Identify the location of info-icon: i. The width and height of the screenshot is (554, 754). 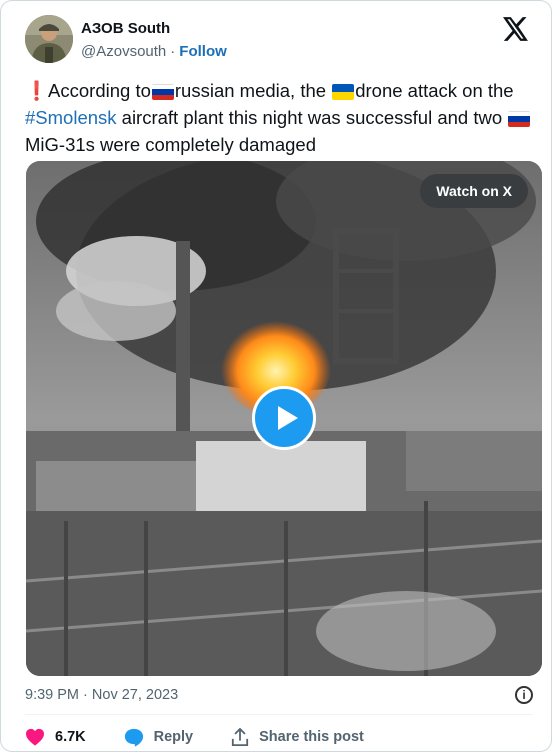
(524, 695).